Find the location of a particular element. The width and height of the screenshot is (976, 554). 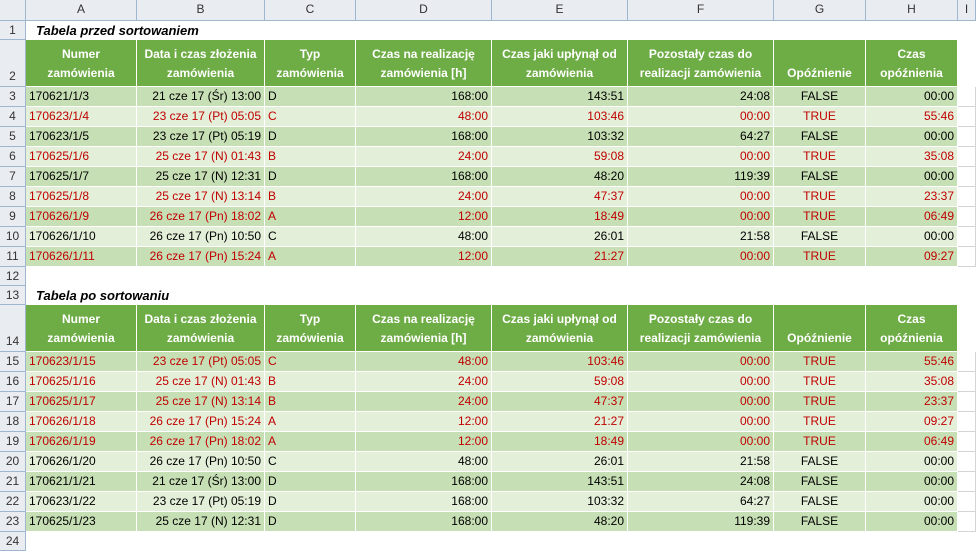

cell-h: 55:46 is located at coordinates (912, 117).